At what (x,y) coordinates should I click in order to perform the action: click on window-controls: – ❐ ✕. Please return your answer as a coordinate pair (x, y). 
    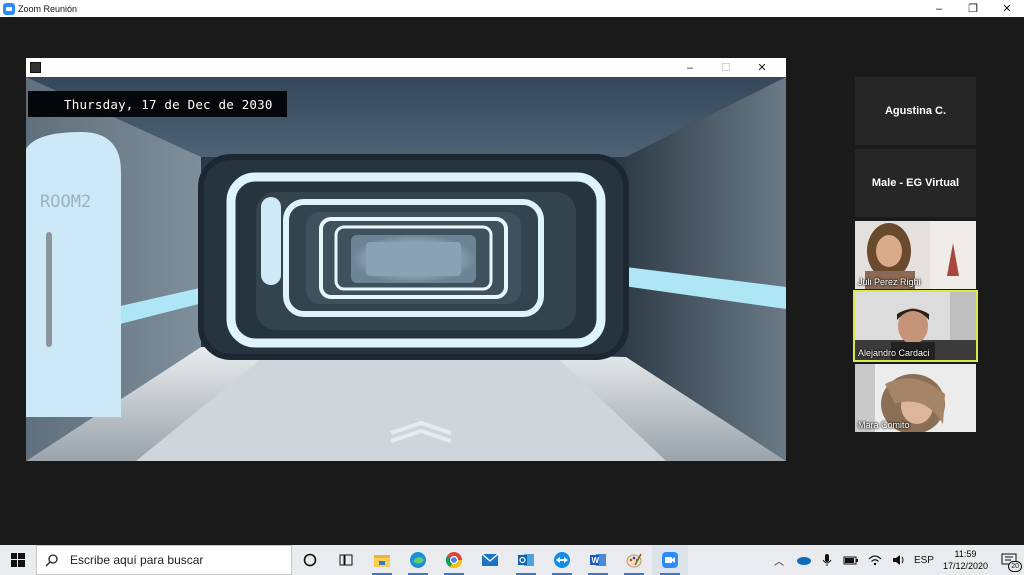
    Looking at the image, I should click on (973, 8).